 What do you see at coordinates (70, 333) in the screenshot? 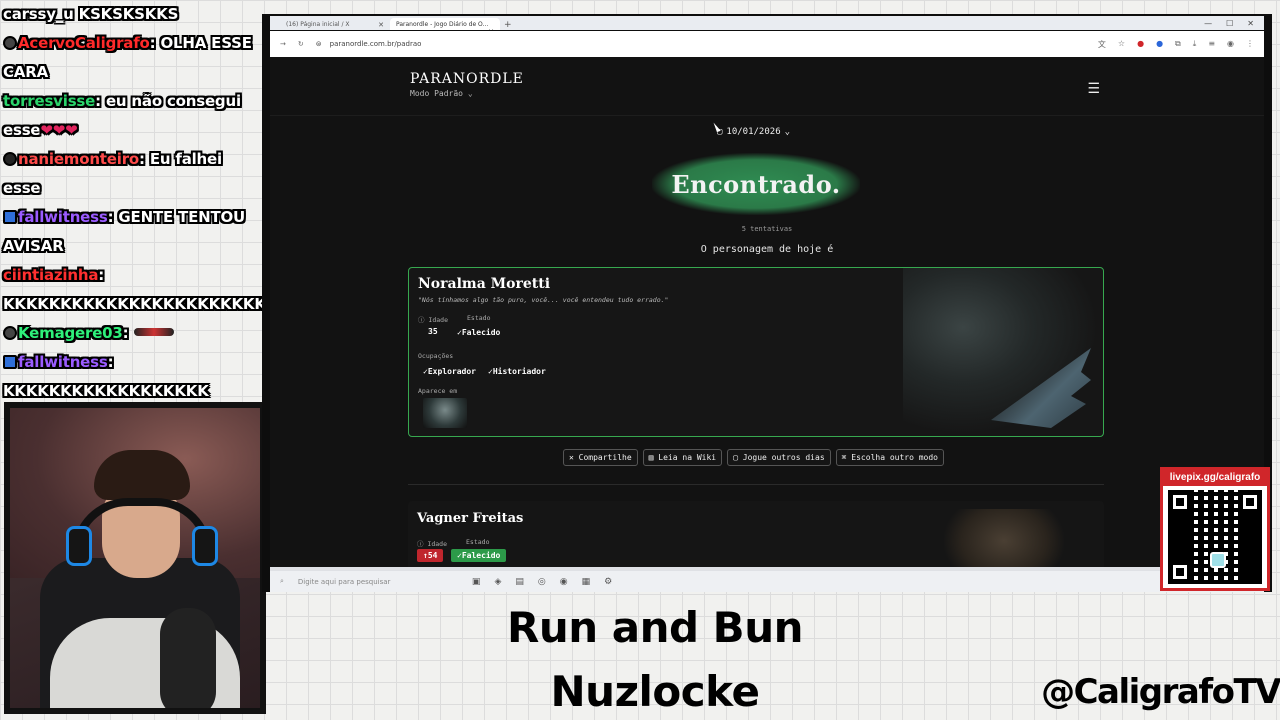
I see `chat-username: Kemagere03` at bounding box center [70, 333].